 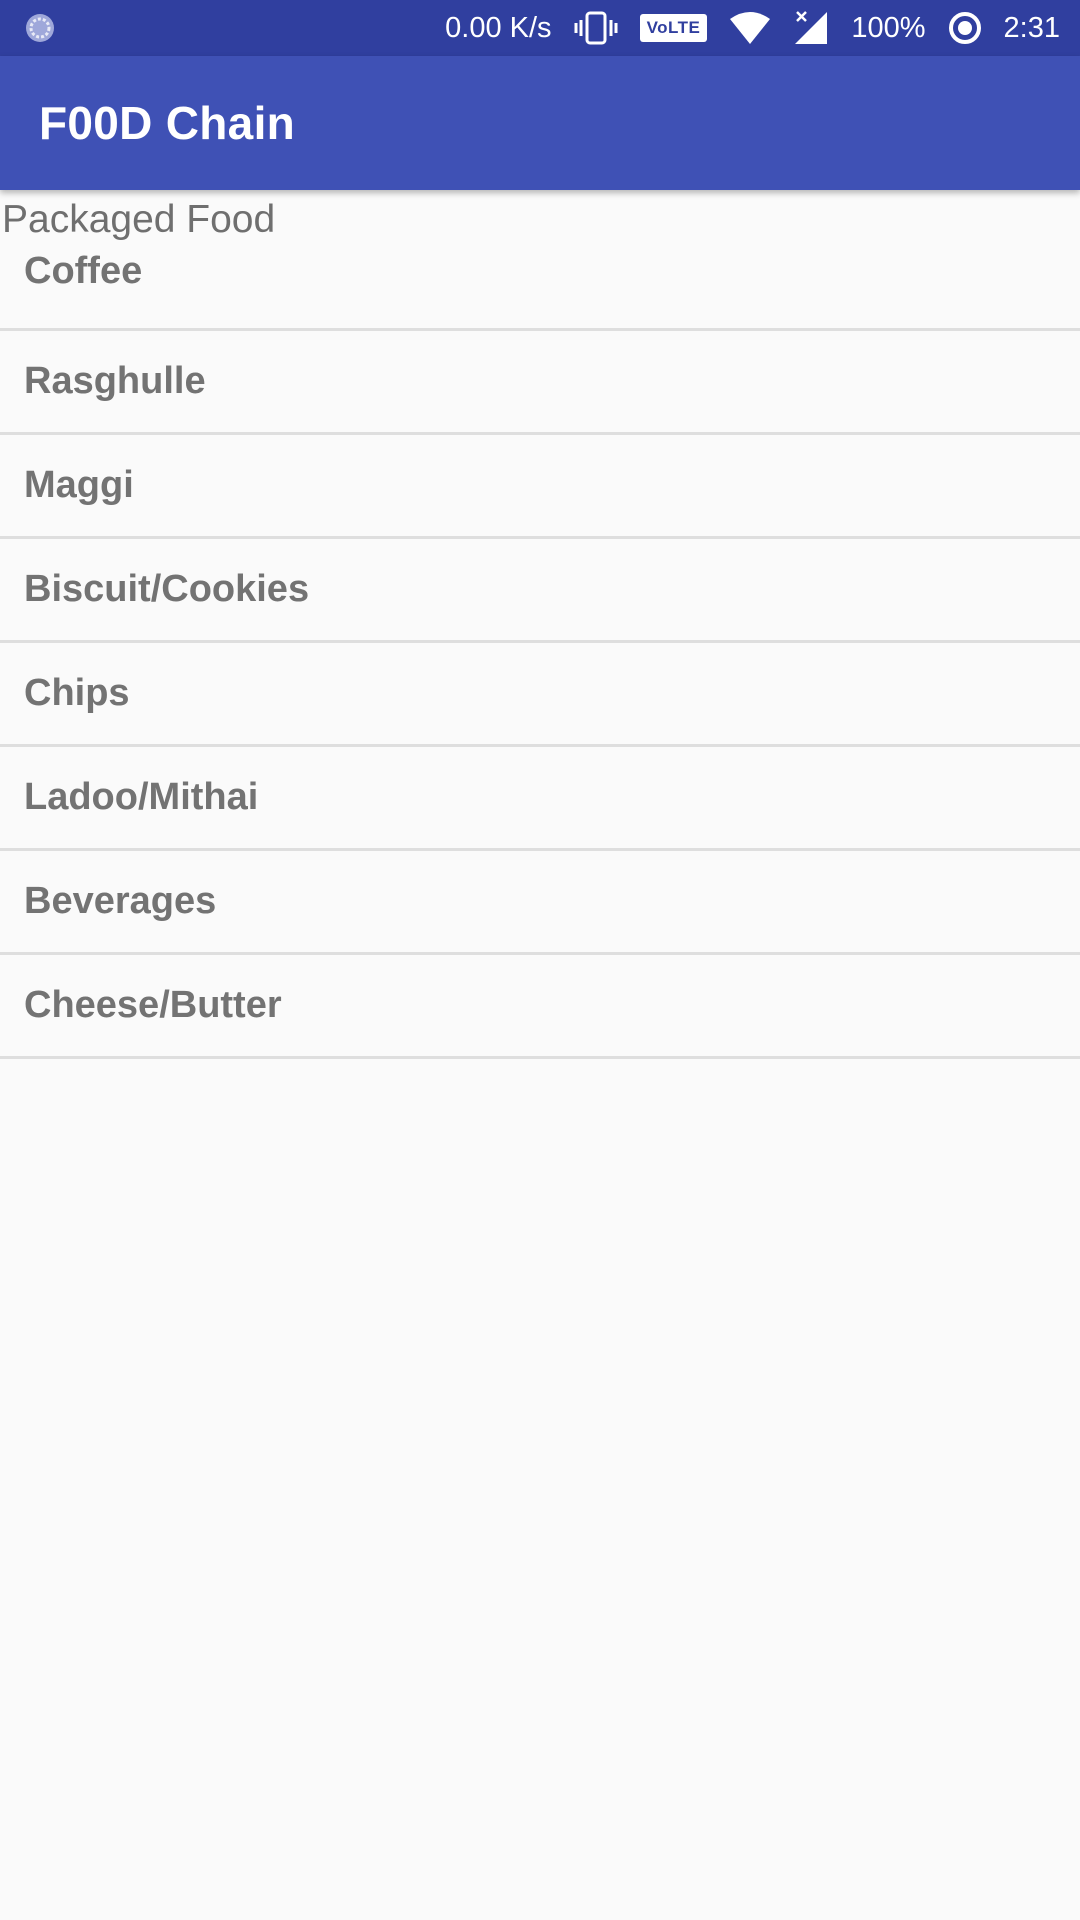 I want to click on network-speed: 0.00 K/s, so click(x=498, y=27).